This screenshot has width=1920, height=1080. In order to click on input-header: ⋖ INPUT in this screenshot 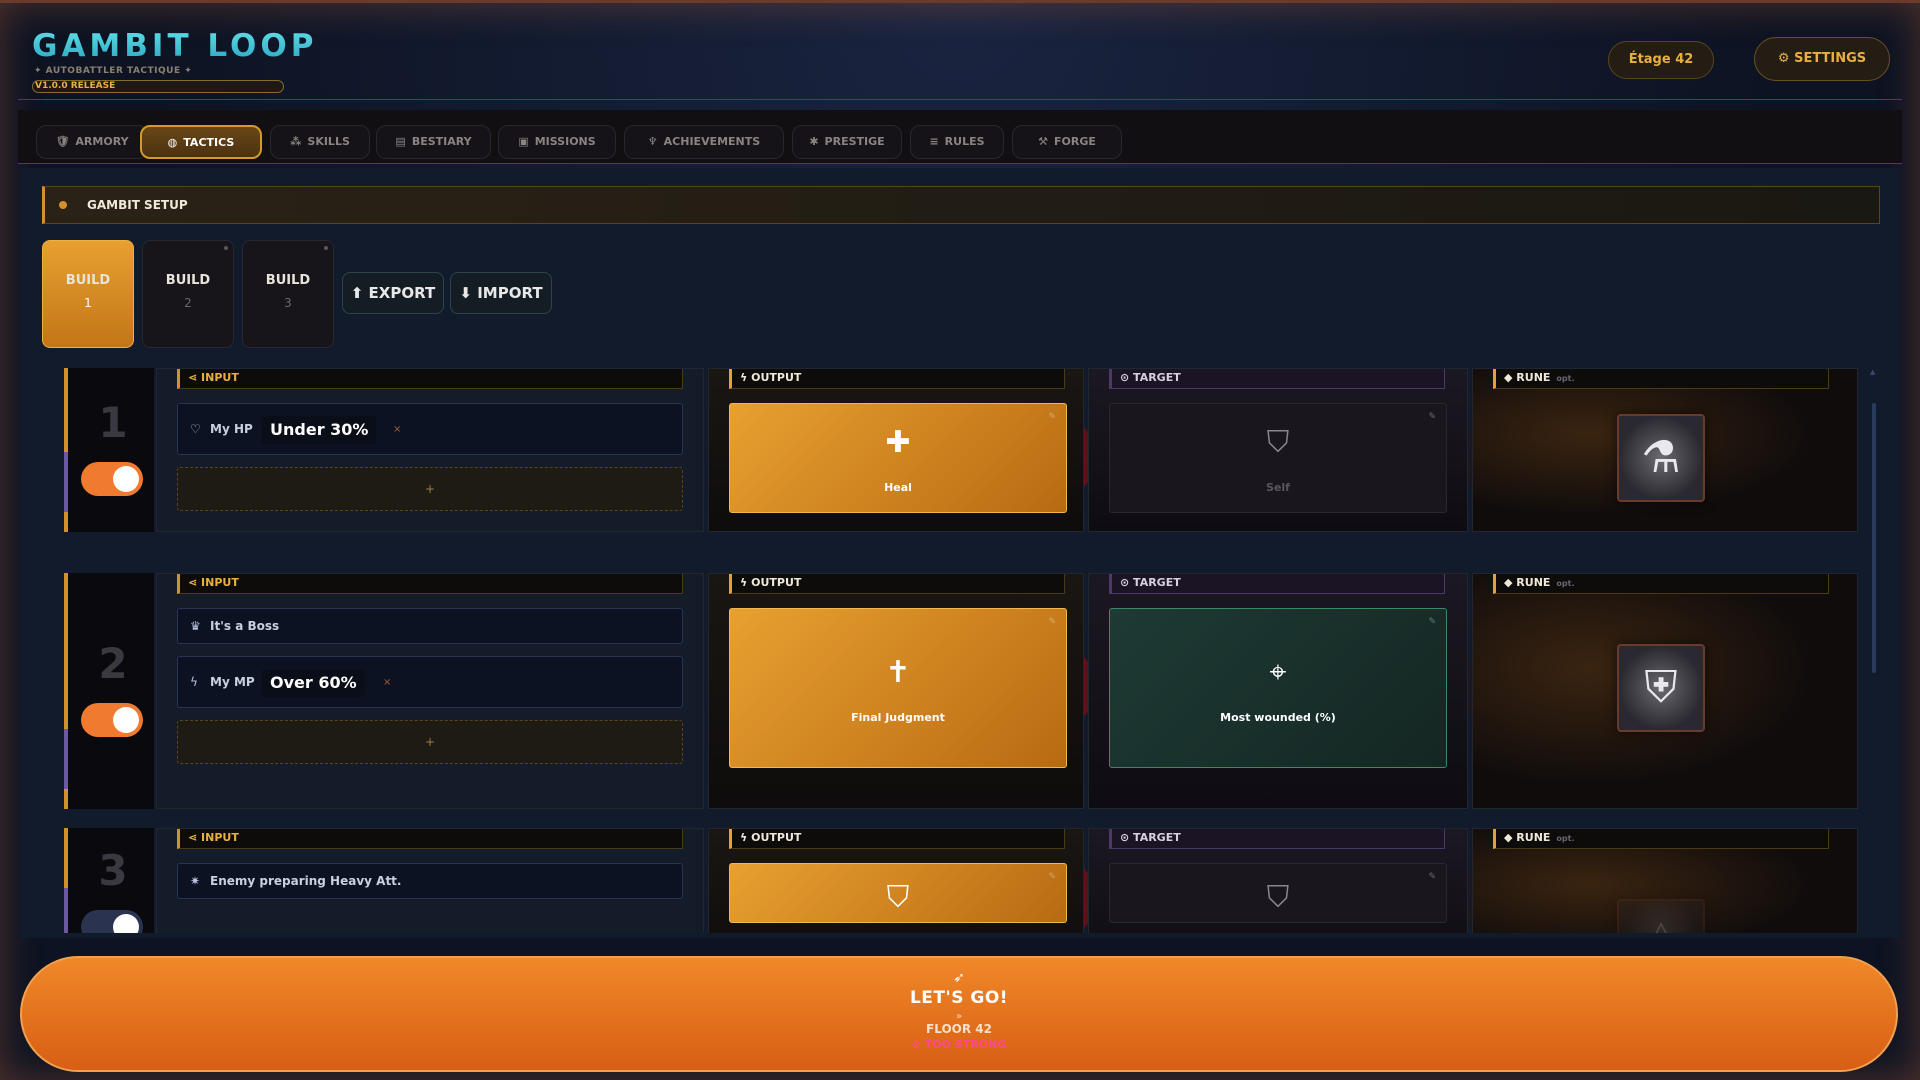, I will do `click(430, 584)`.